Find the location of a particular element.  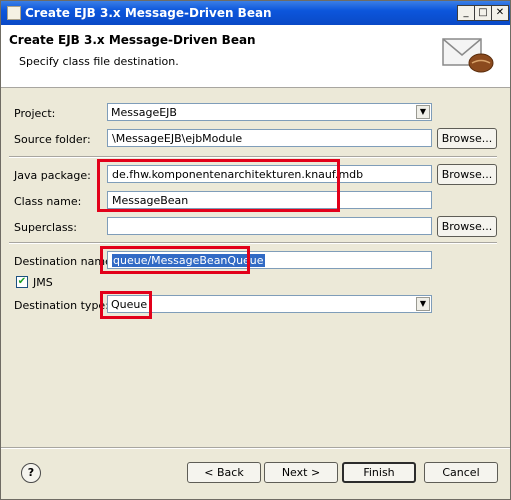

envelope-bean-icon is located at coordinates (468, 55).